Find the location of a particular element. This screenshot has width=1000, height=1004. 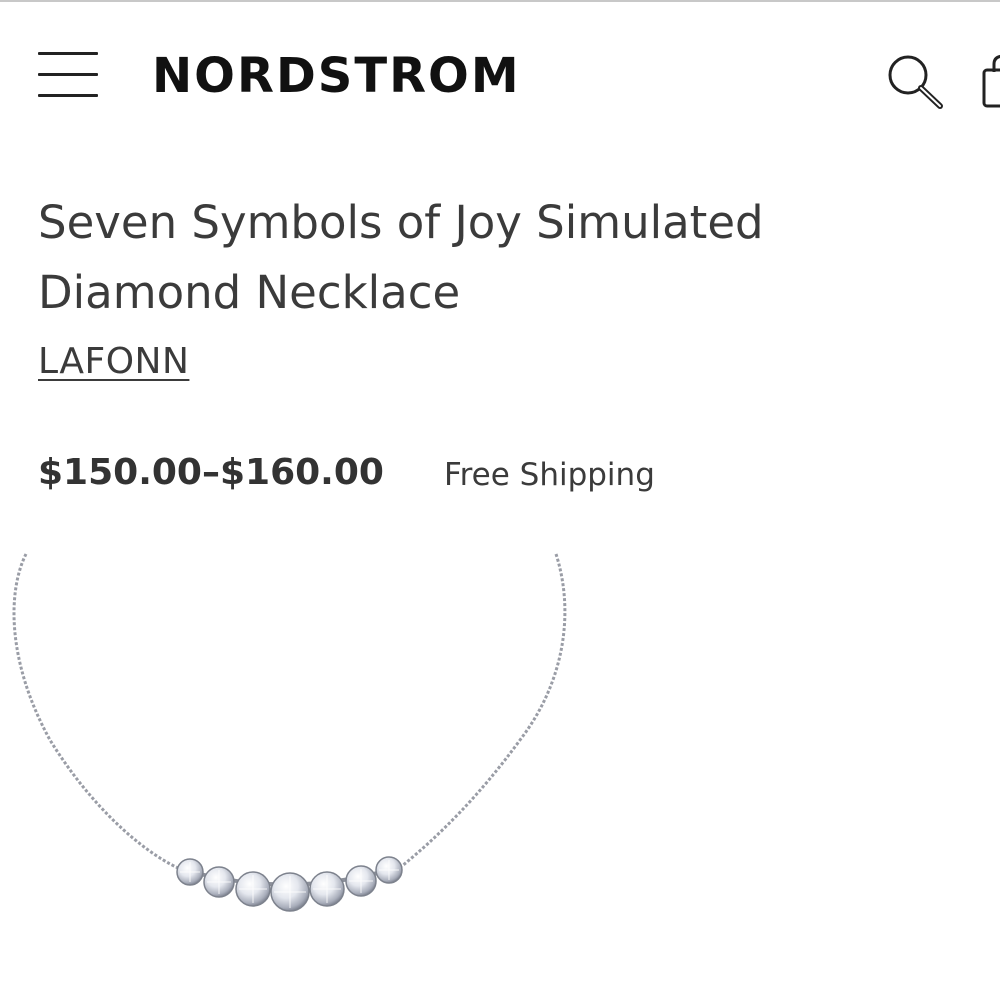

top-divider is located at coordinates (500, 1).